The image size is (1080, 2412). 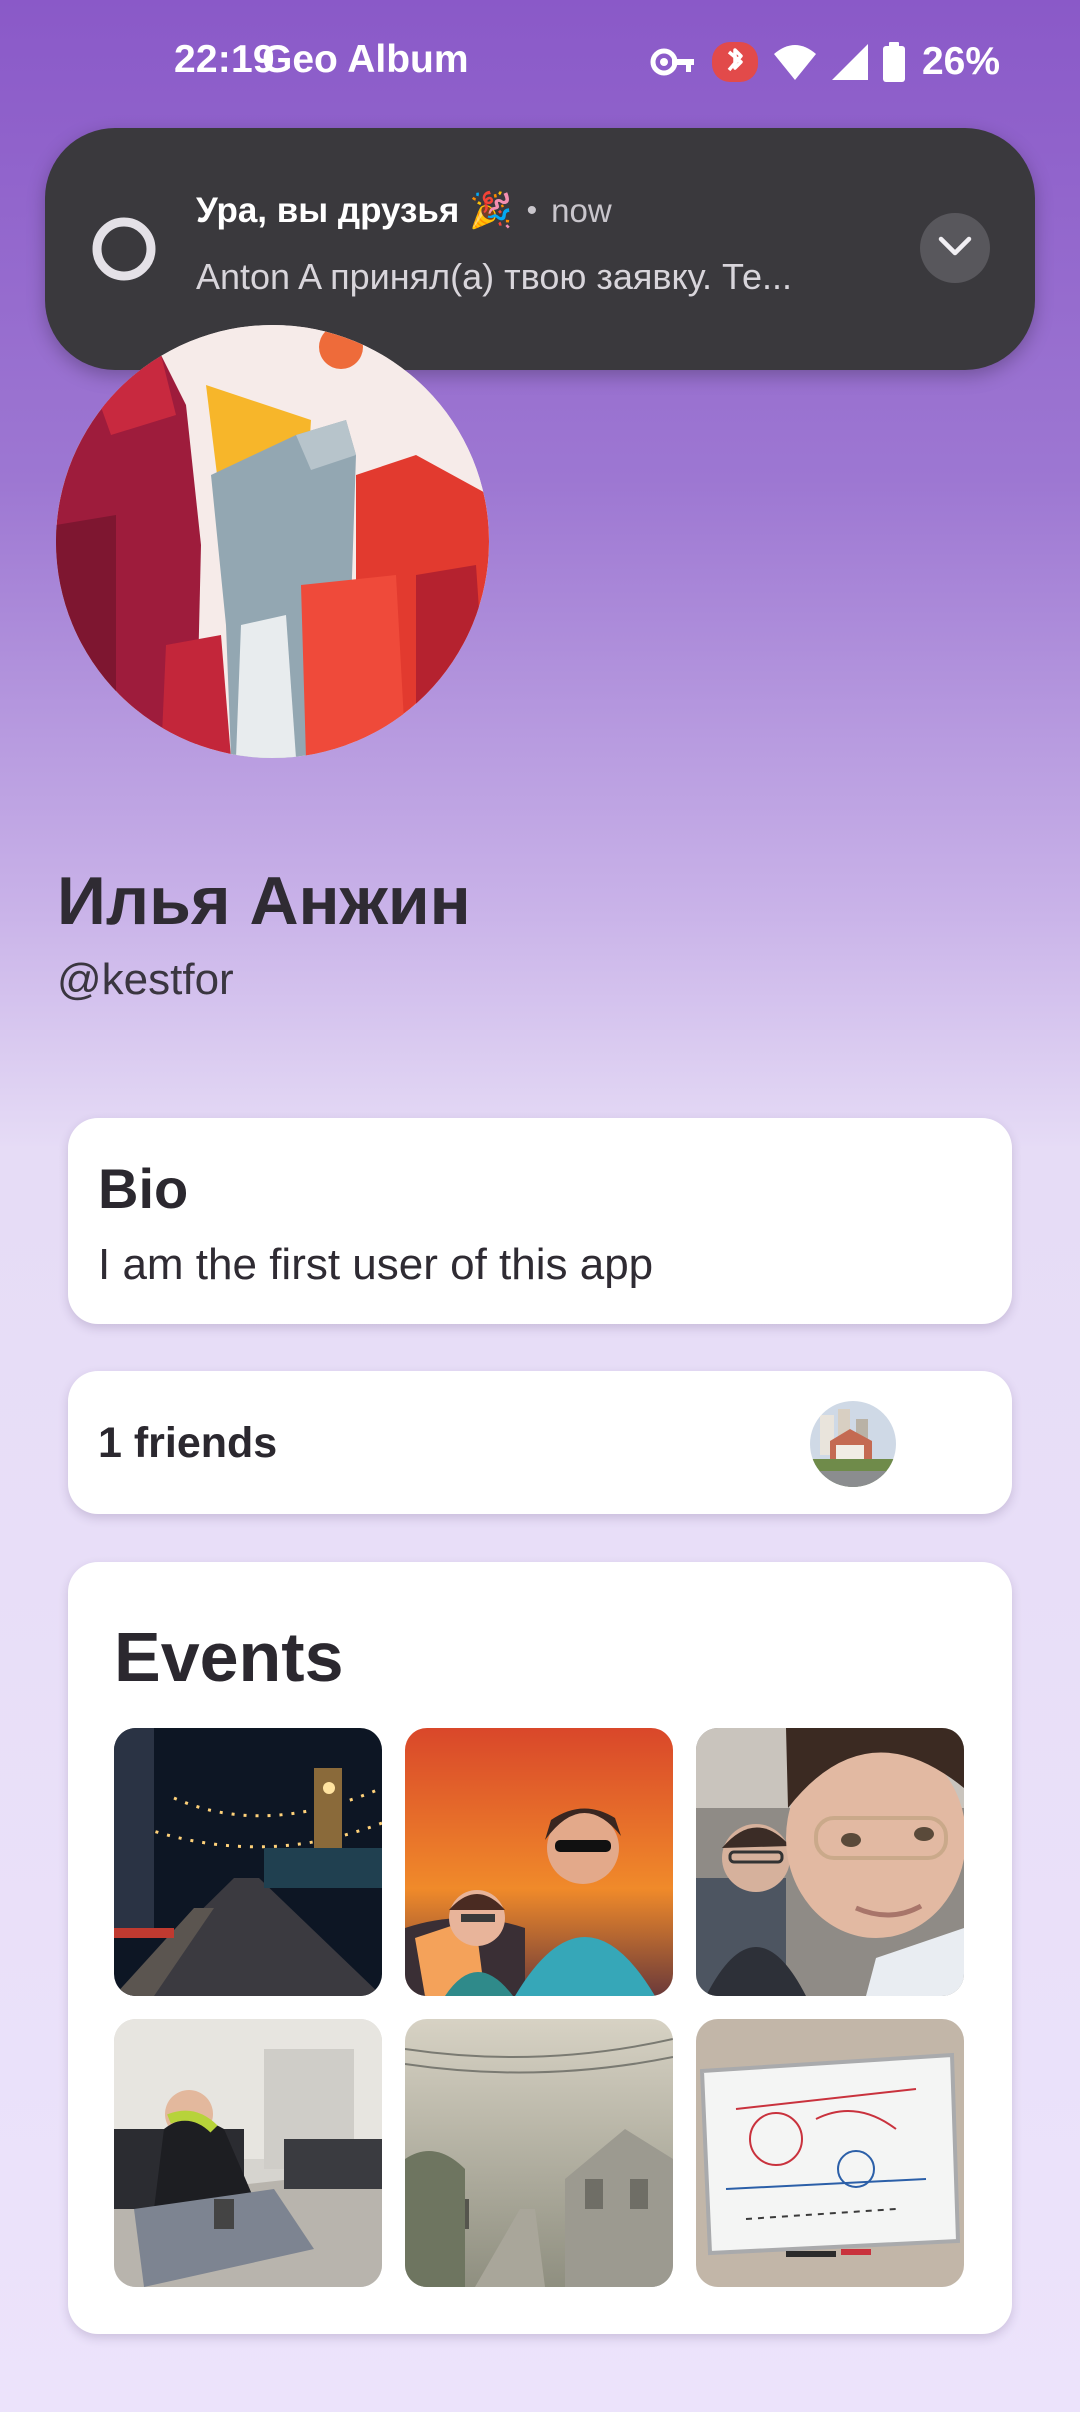 What do you see at coordinates (248, 1862) in the screenshot?
I see `night-street-photo` at bounding box center [248, 1862].